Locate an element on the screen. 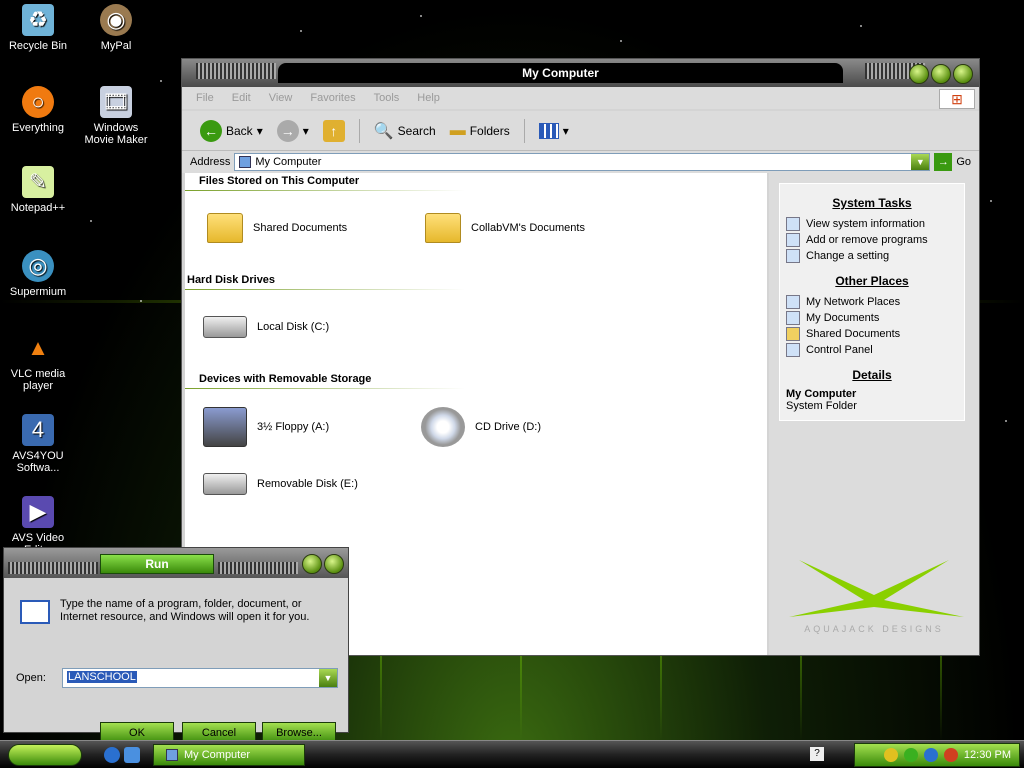  desktop-icon-mypal: ◉ MyPal is located at coordinates (116, 28).